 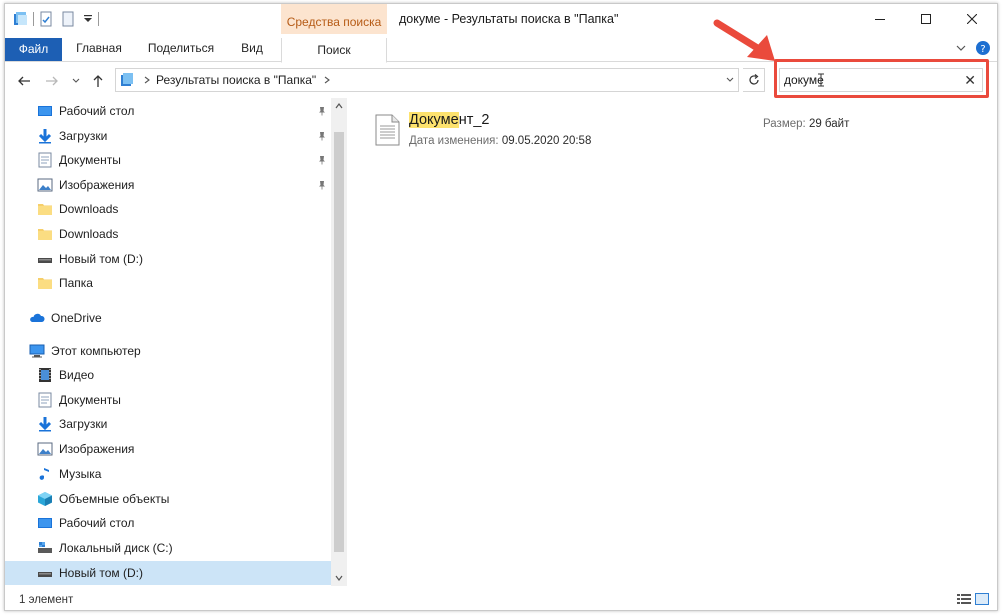 I want to click on file-name-rest: нт_2, so click(x=474, y=120).